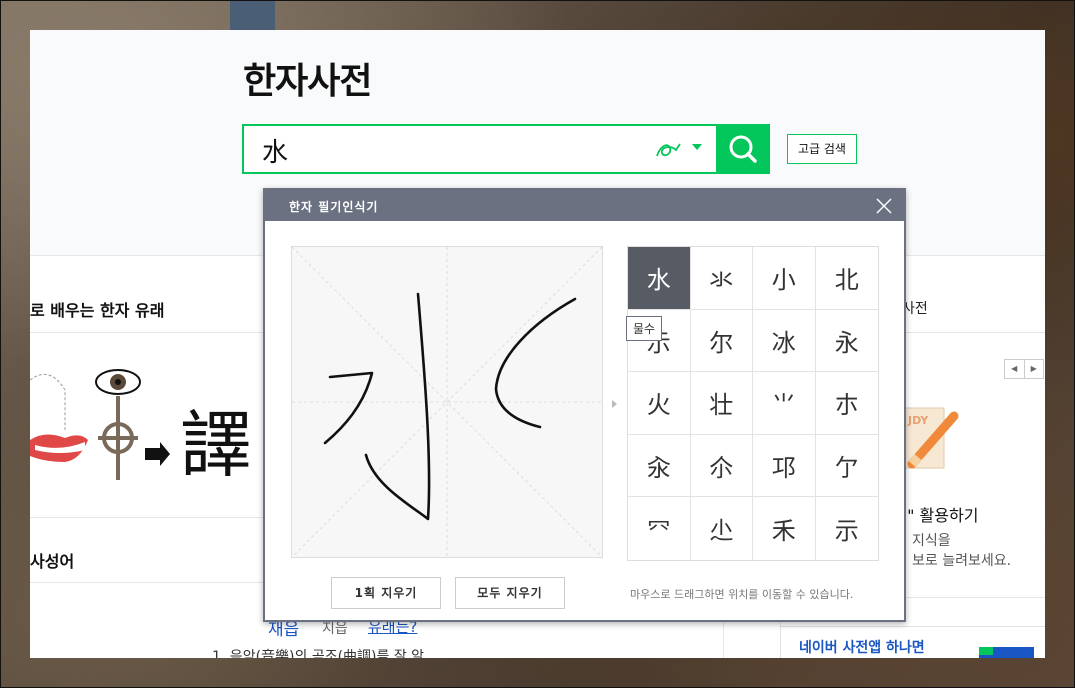  I want to click on advanced-search-button: 고급 검색, so click(822, 149).